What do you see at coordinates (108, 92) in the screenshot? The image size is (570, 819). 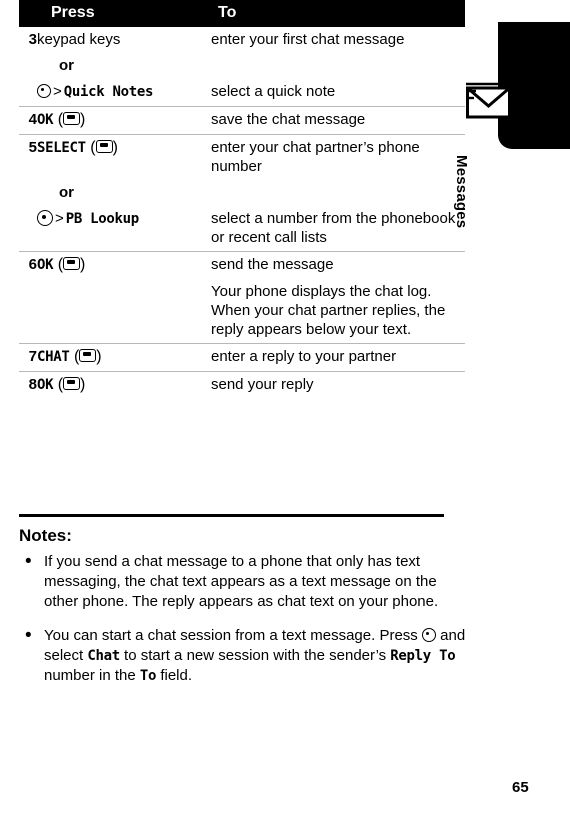 I see `press-menu-item: Quick Notes` at bounding box center [108, 92].